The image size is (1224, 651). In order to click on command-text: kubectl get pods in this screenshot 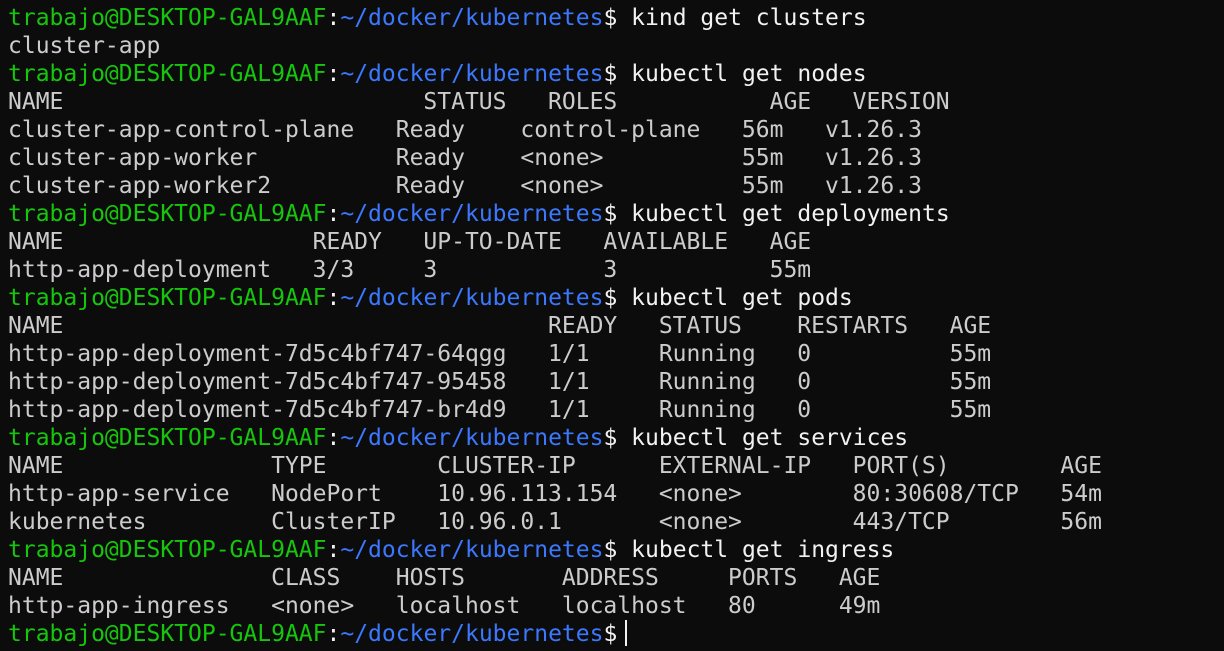, I will do `click(735, 298)`.